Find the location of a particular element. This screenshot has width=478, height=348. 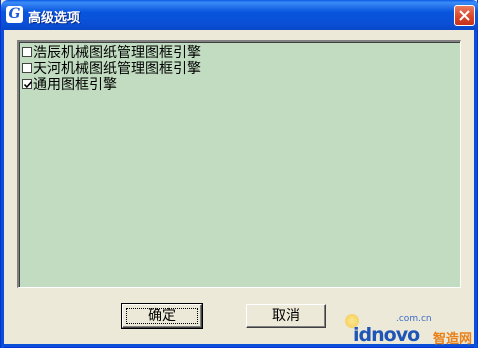

watermark-logo: .com.cn idnovo 智造网 is located at coordinates (409, 328).